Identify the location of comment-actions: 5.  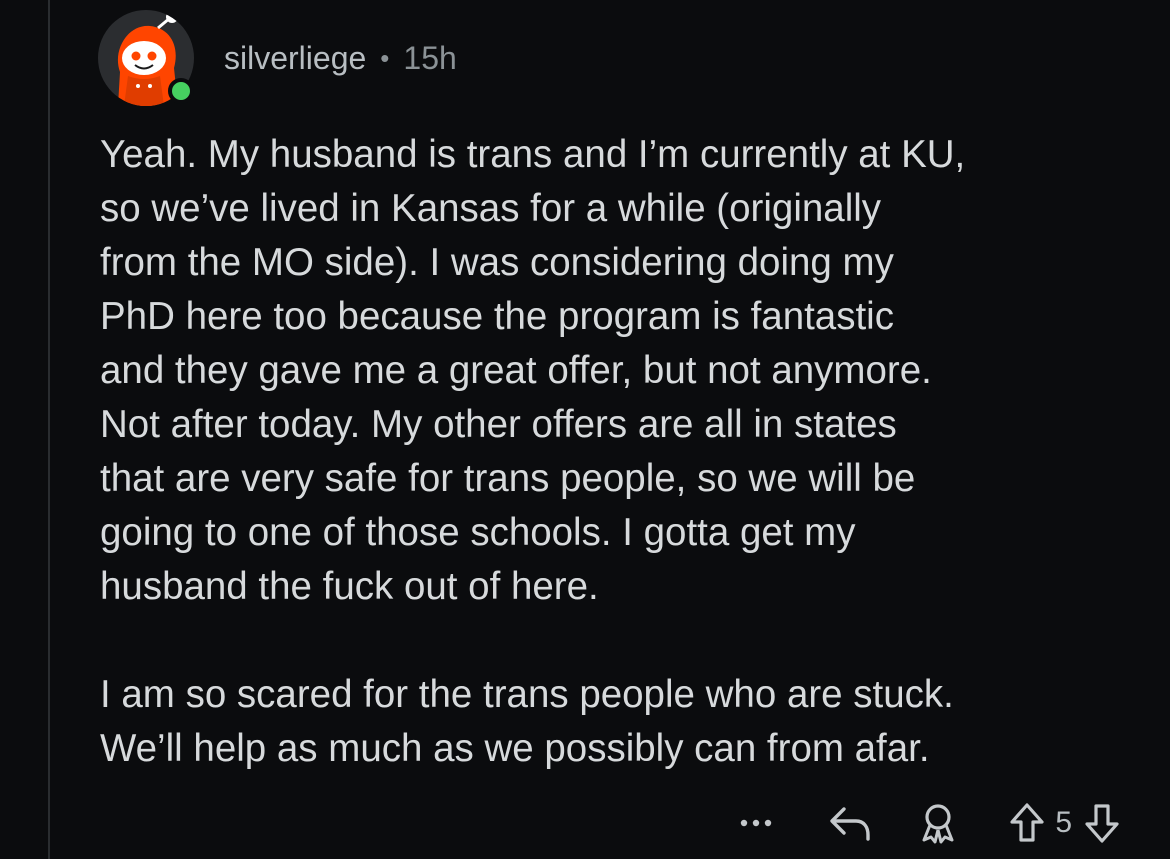
(927, 823).